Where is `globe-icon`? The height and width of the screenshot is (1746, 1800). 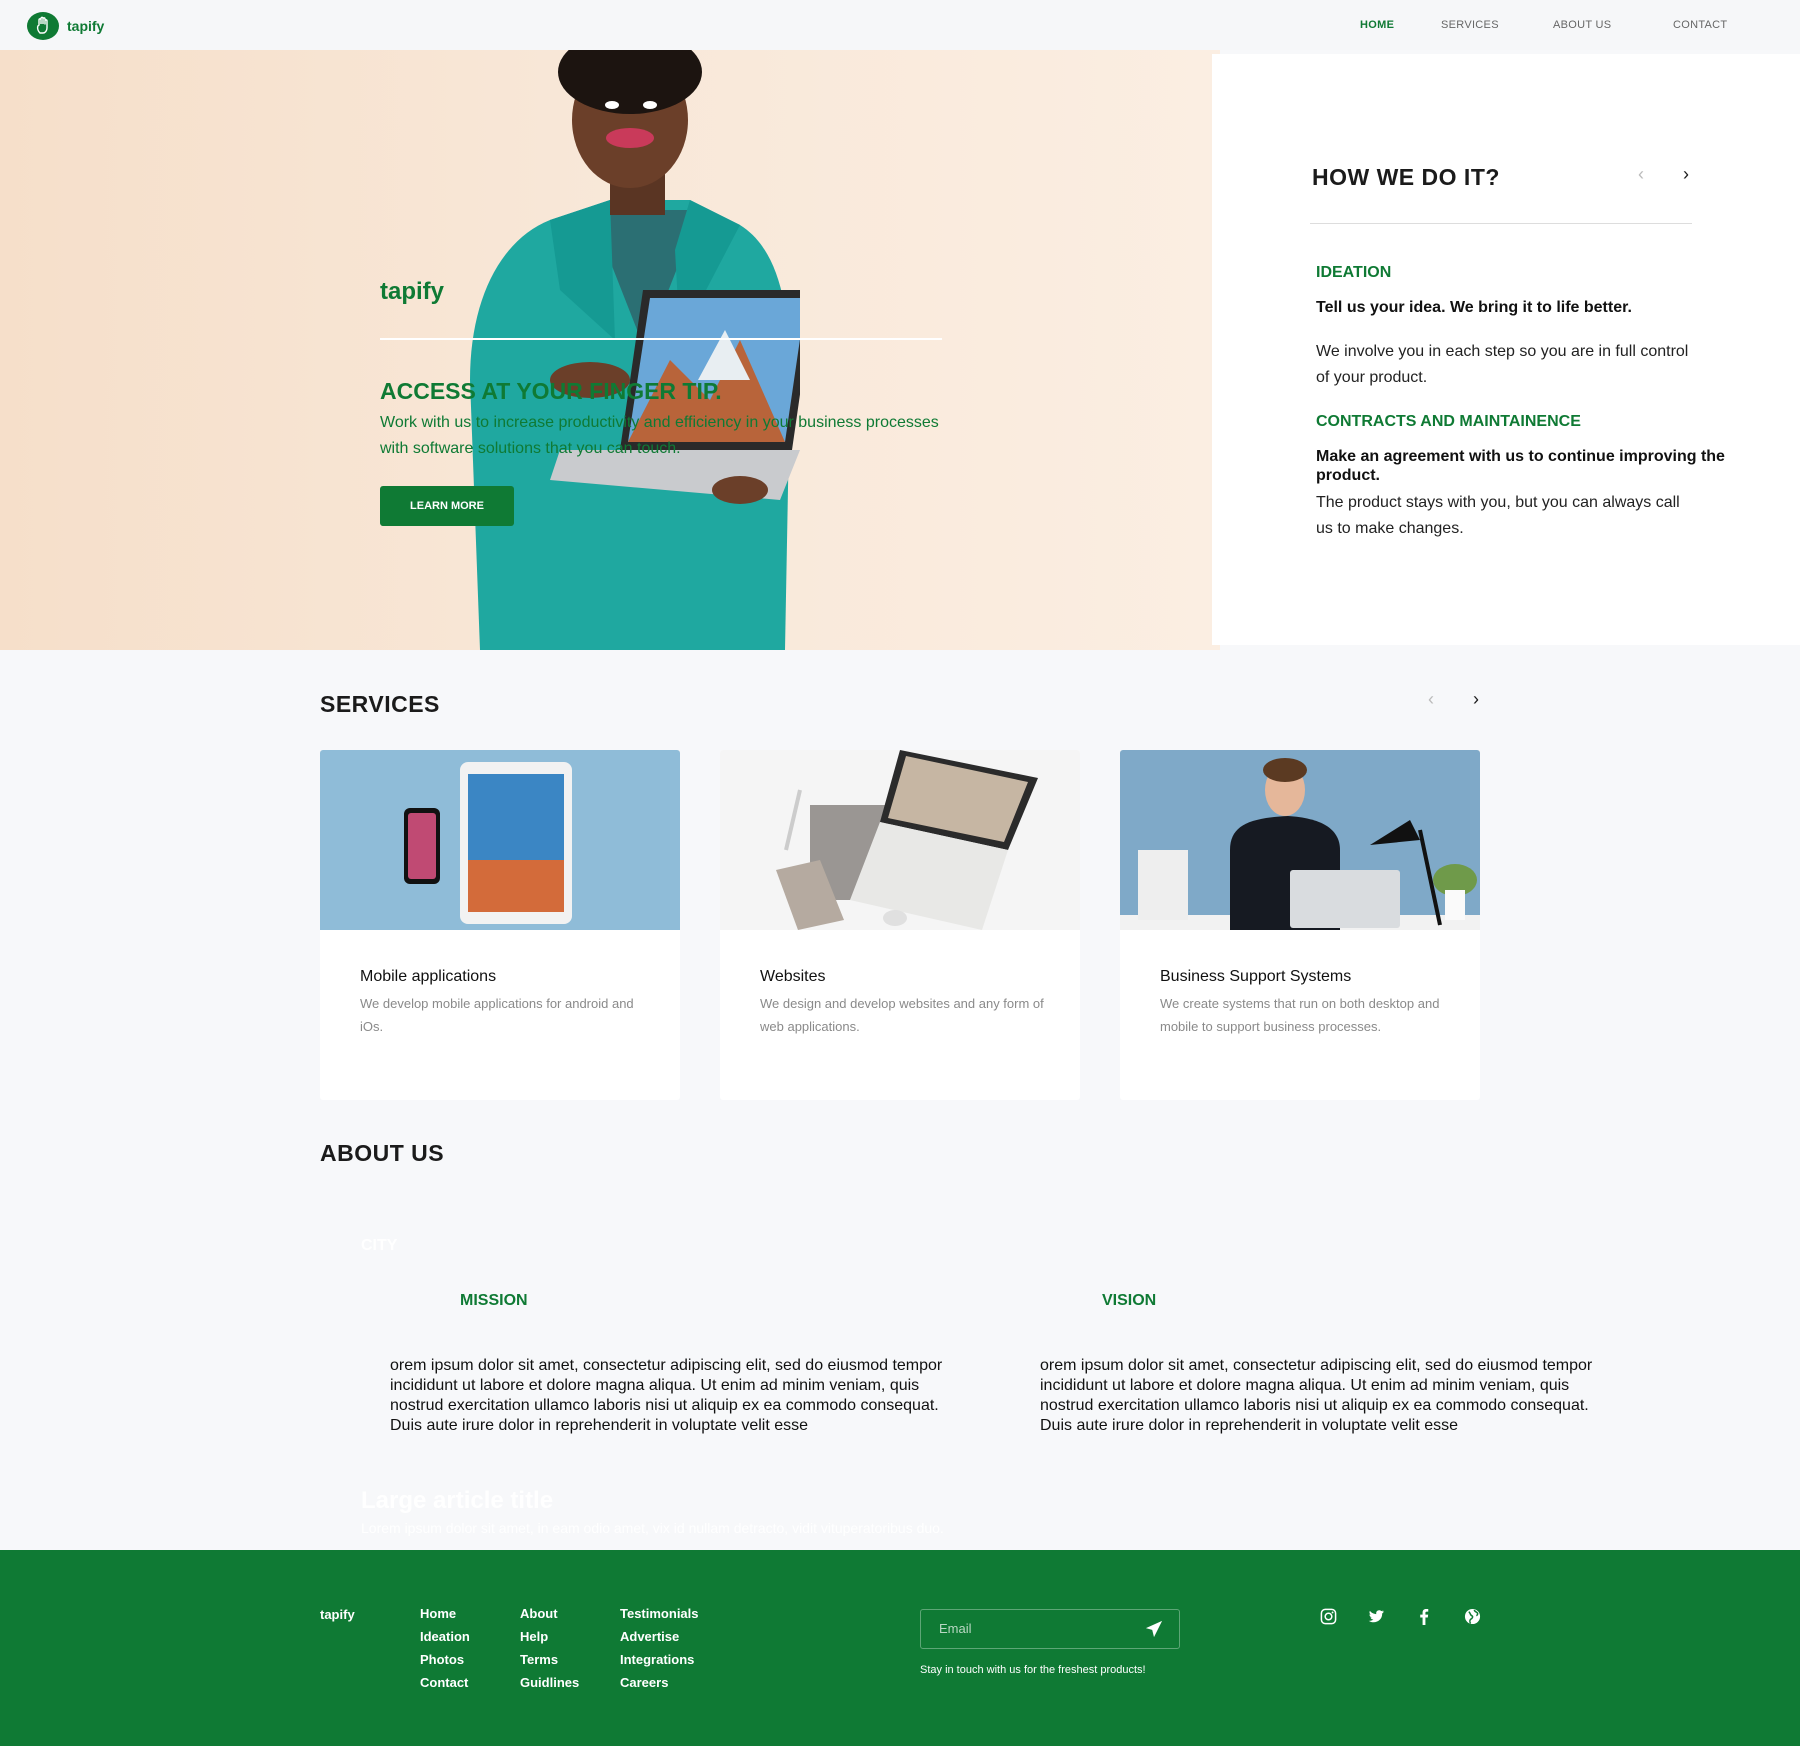 globe-icon is located at coordinates (1472, 1616).